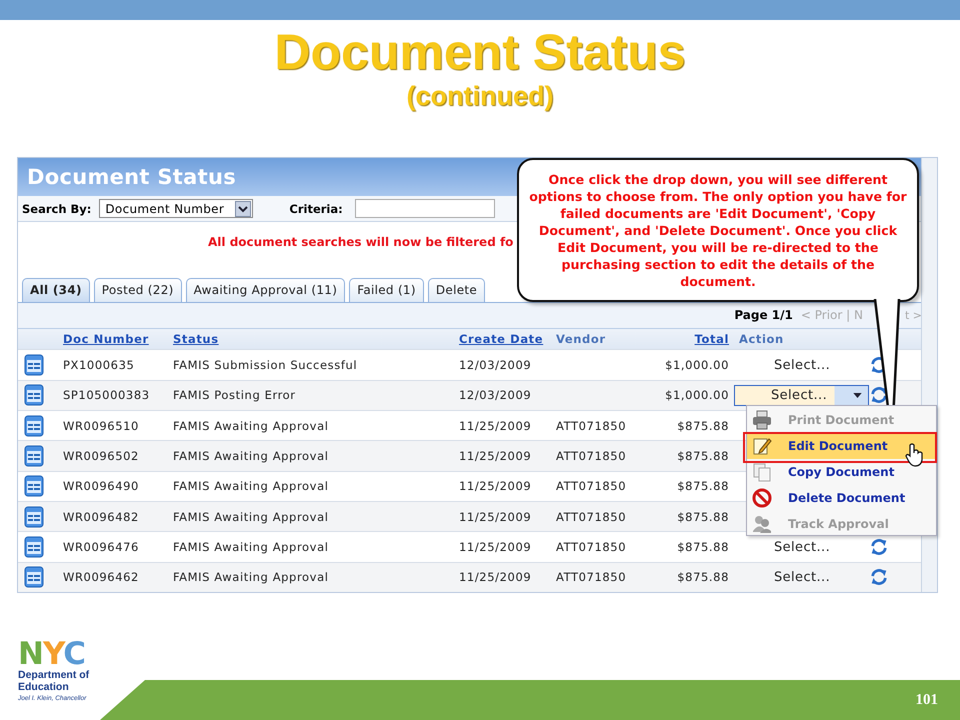 This screenshot has height=720, width=960. I want to click on status-tab: All (34), so click(56, 290).